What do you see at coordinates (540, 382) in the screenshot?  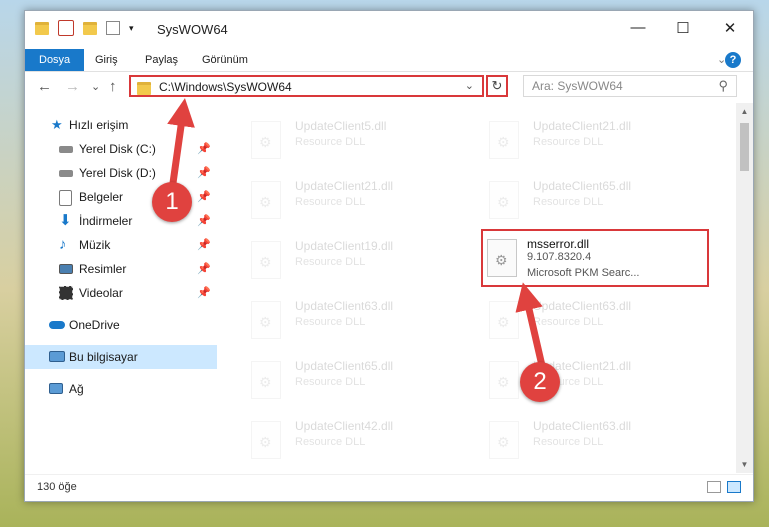 I see `step-badge-2: 2` at bounding box center [540, 382].